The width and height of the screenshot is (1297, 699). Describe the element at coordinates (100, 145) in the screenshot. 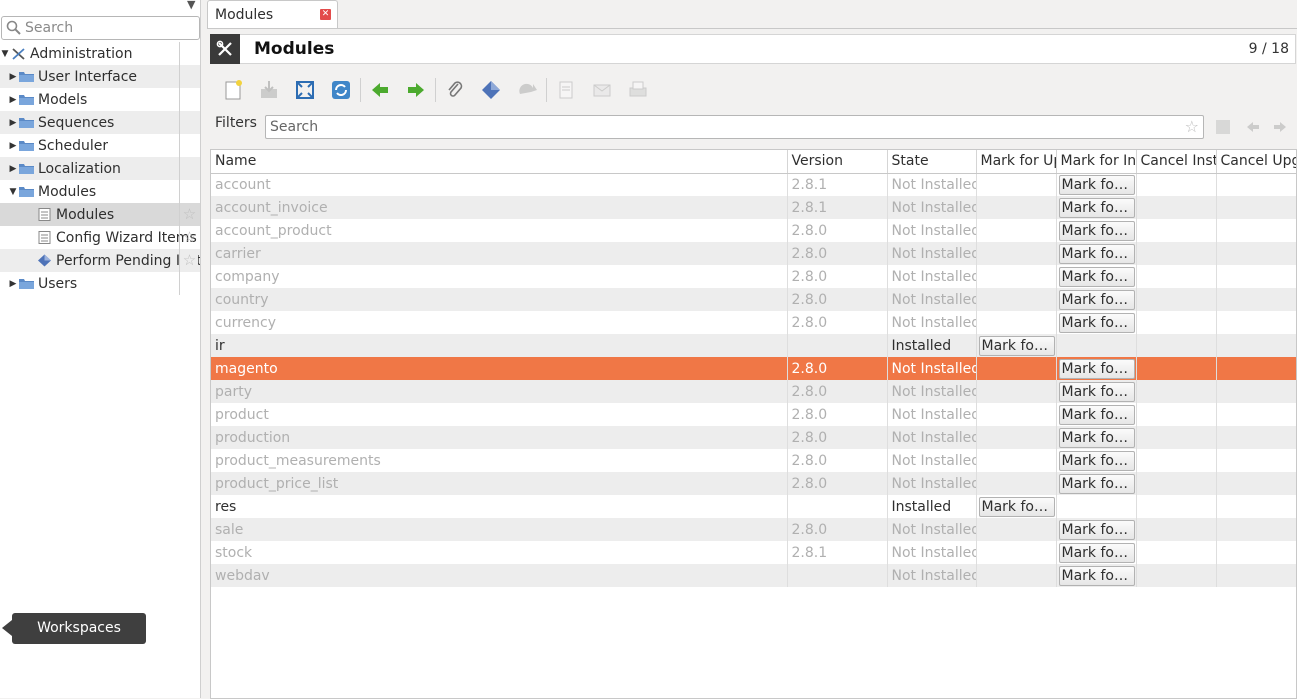

I see `tree-item: ▶ Scheduler` at that location.